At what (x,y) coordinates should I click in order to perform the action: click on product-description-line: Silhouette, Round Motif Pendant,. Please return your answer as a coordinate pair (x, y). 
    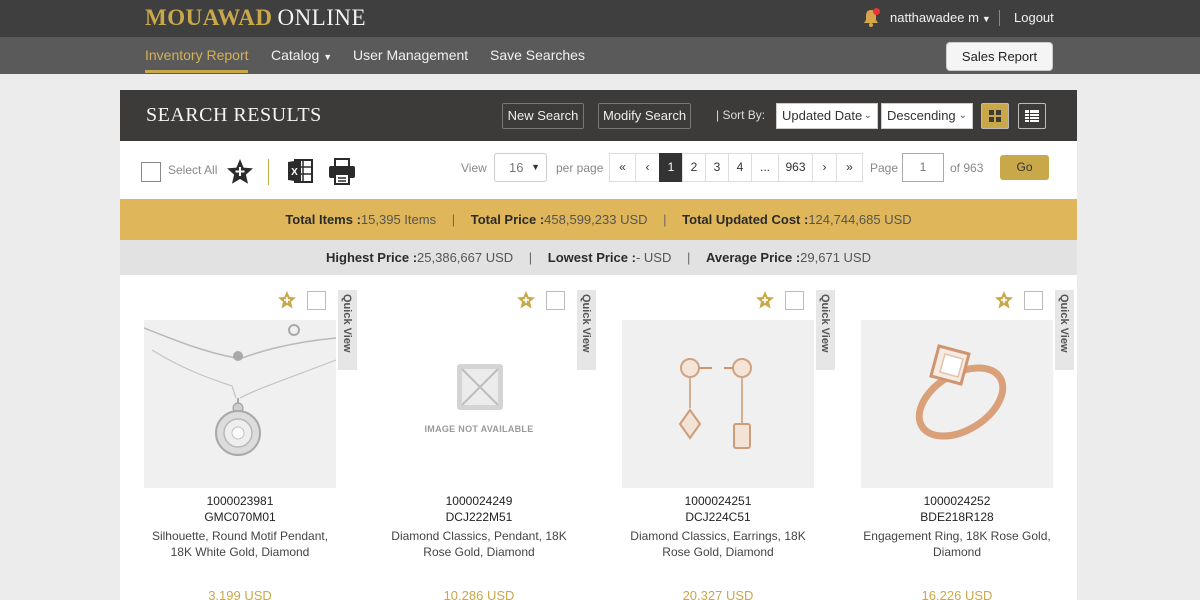
    Looking at the image, I should click on (240, 536).